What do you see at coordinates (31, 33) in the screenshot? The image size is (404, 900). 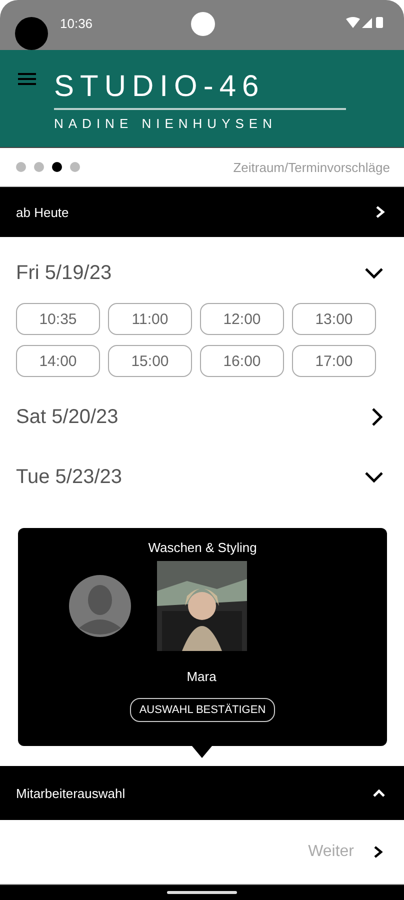 I see `camera-dot-icon` at bounding box center [31, 33].